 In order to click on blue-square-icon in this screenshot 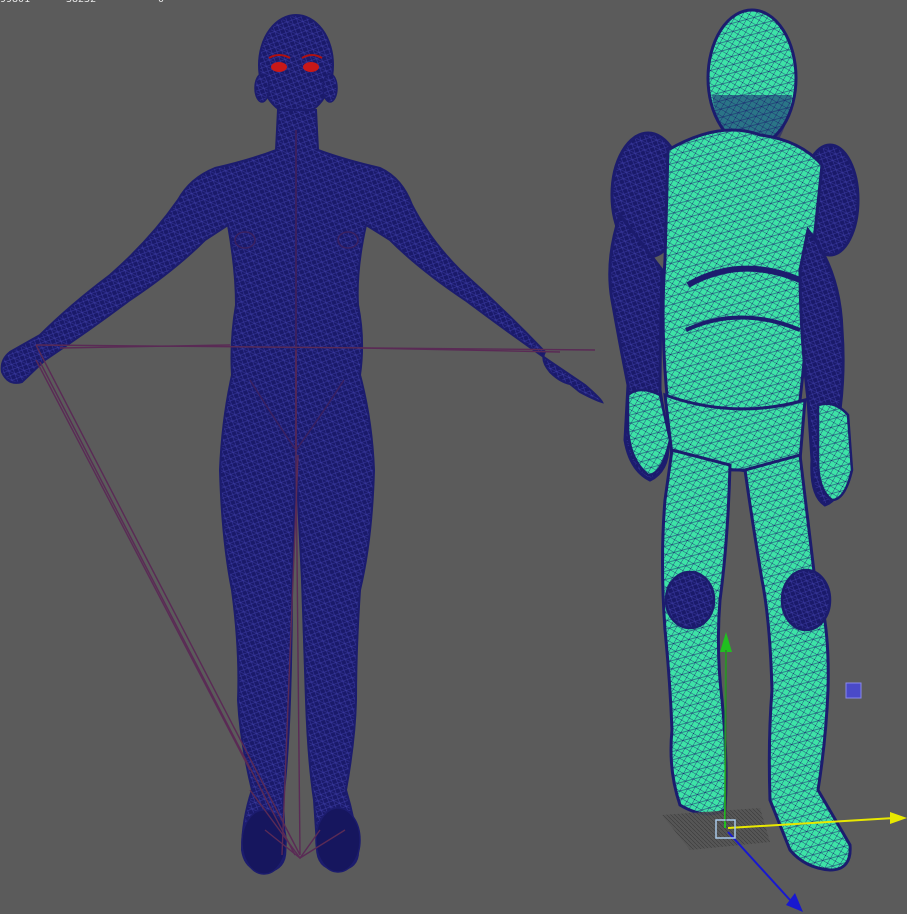, I will do `click(853, 690)`.